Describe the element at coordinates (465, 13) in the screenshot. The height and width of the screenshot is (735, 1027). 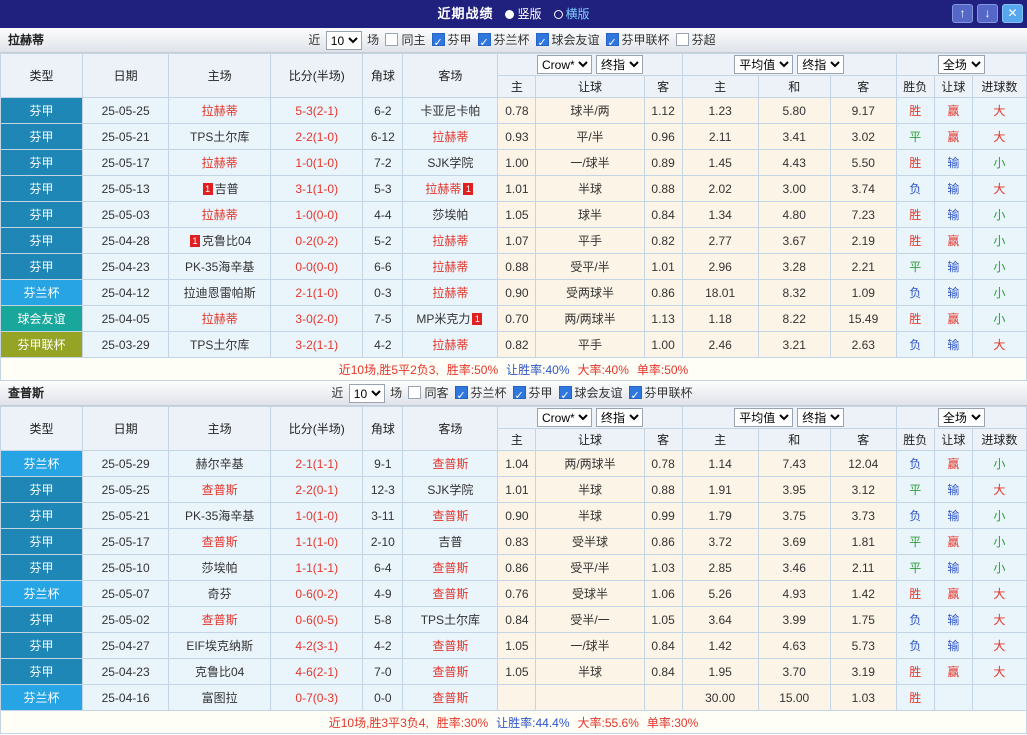
I see `page-title: 近期战绩` at that location.